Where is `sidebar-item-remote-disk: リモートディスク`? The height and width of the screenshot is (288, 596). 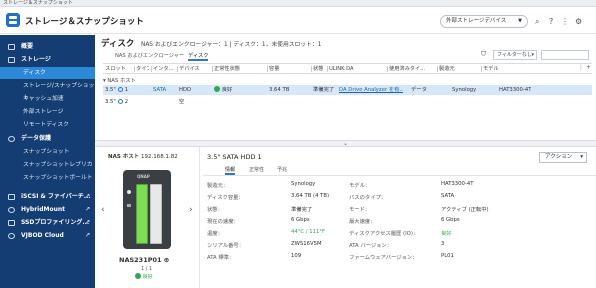
sidebar-item-remote-disk: リモートディスク is located at coordinates (47, 125).